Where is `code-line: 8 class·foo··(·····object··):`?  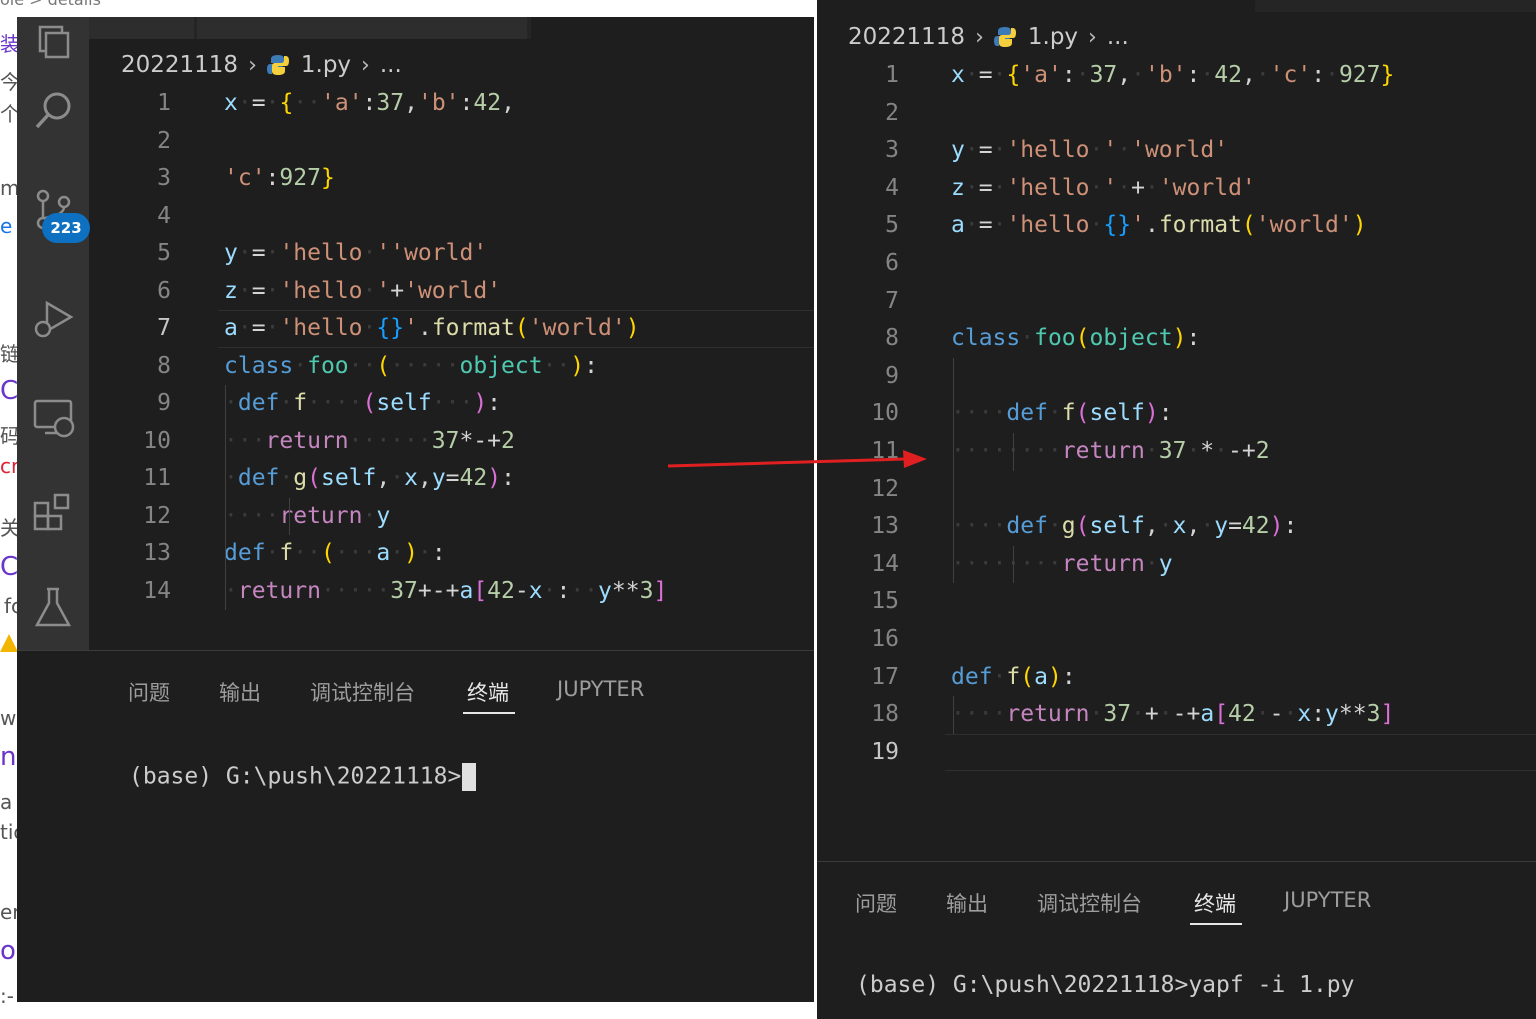 code-line: 8 class·foo··(·····object··): is located at coordinates (451, 366).